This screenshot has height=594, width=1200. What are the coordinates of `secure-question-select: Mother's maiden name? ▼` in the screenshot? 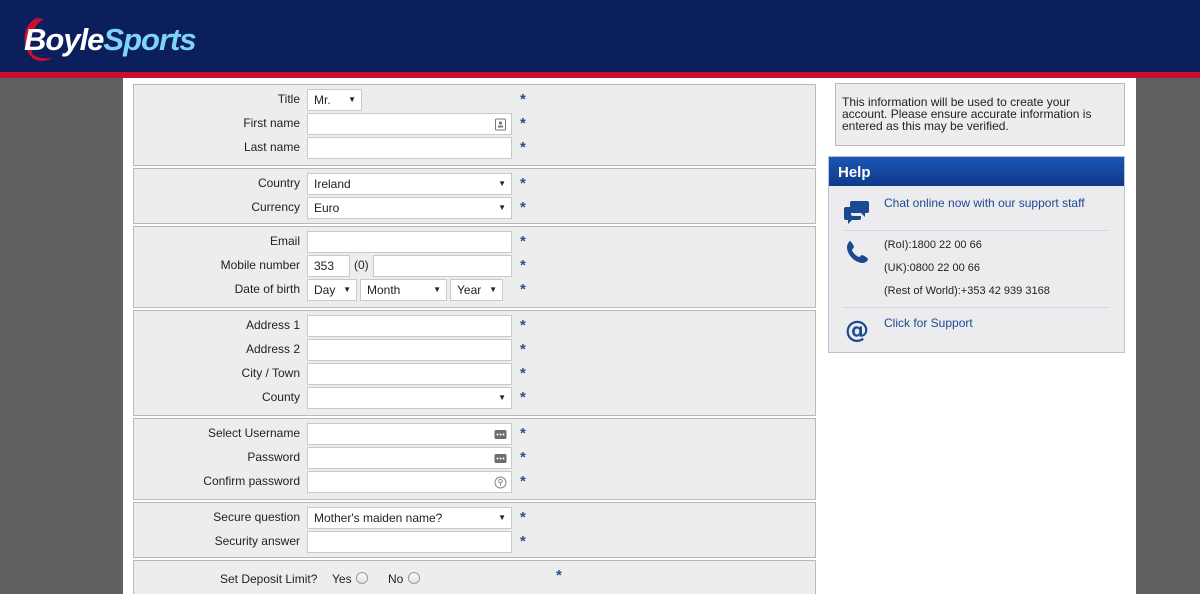 It's located at (409, 518).